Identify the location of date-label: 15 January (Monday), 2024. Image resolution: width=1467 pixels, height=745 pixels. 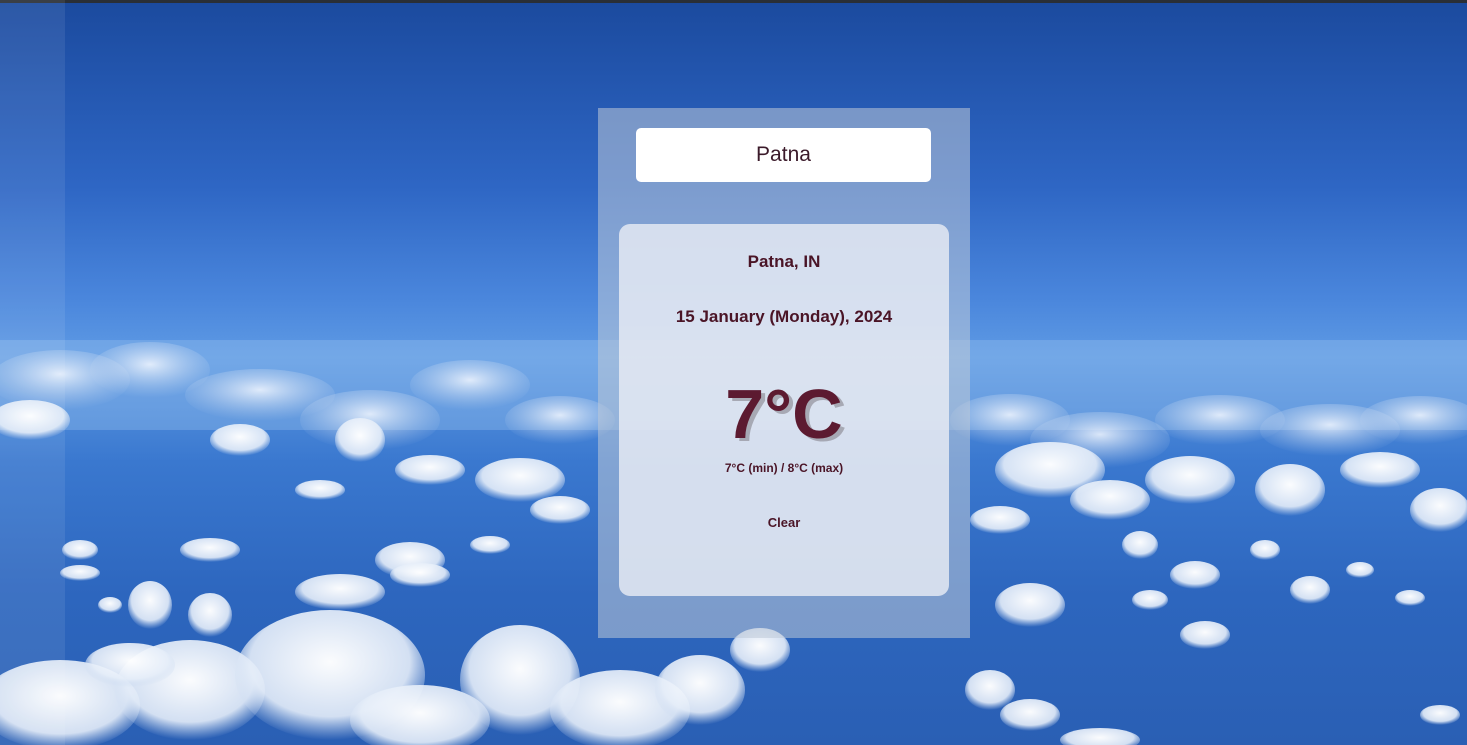
(784, 316).